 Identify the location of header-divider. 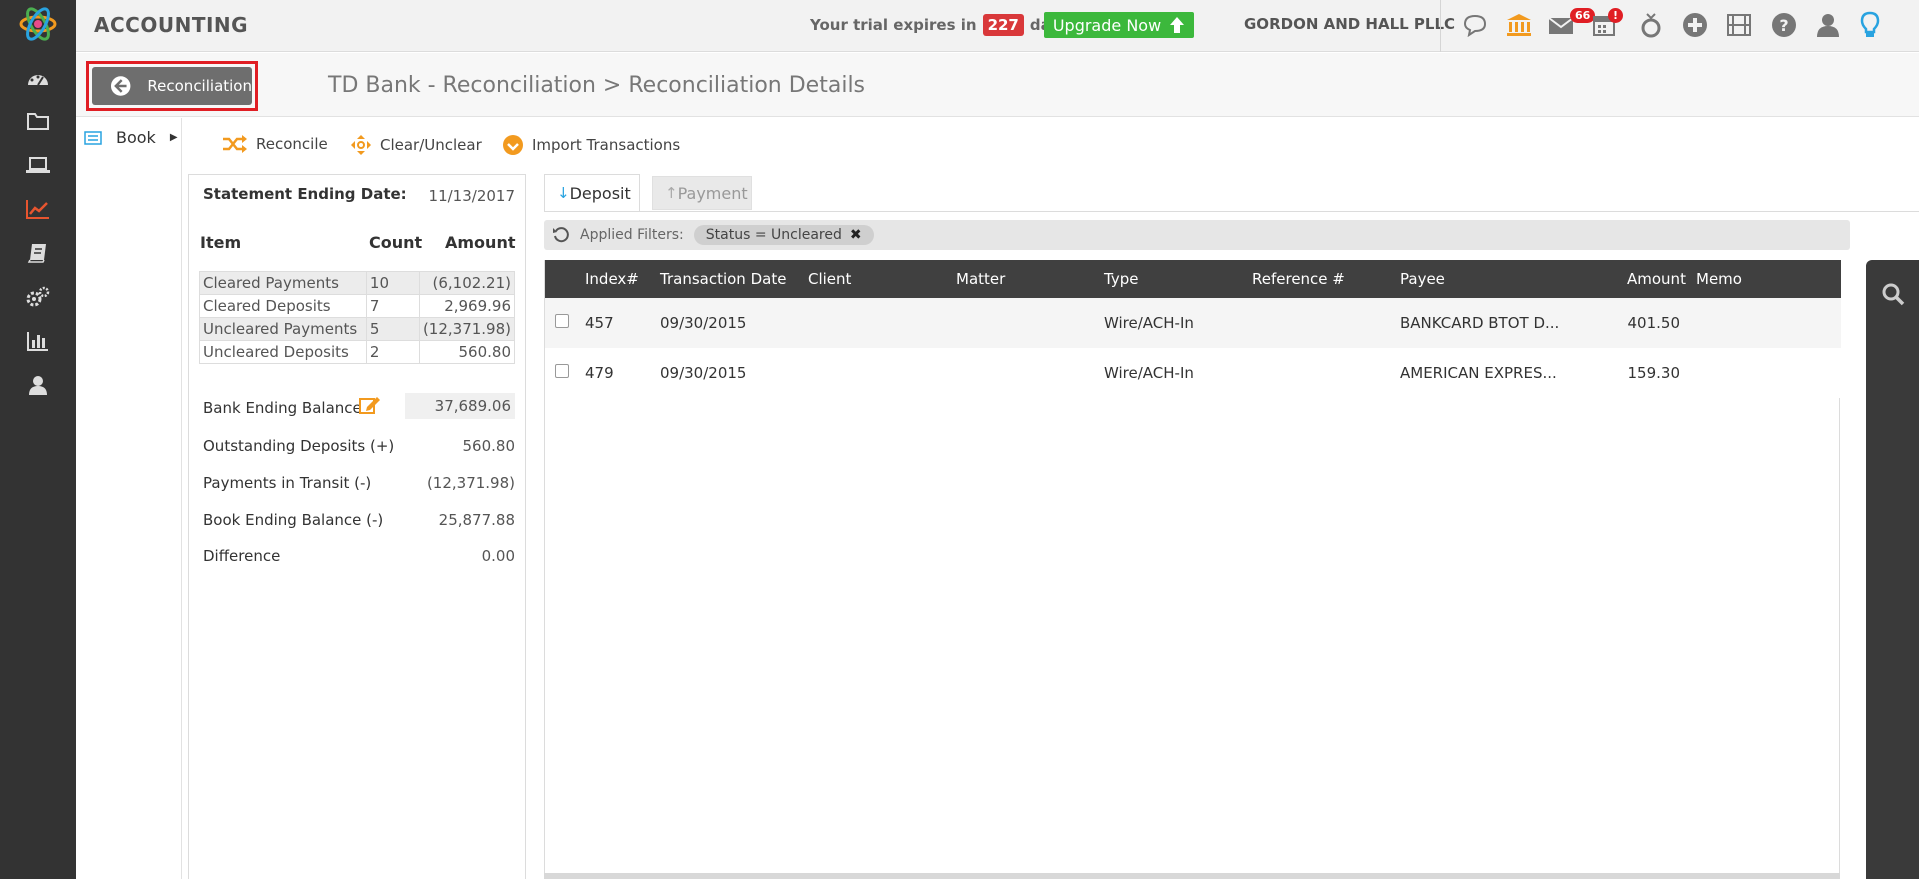
(1440, 26).